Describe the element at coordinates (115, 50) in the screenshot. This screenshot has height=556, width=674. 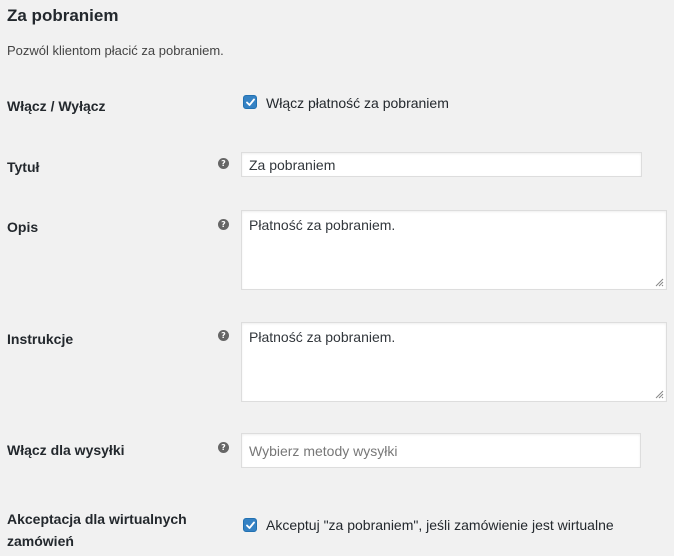
I see `section-description: Pozwól klientom płacić za pobraniem.` at that location.